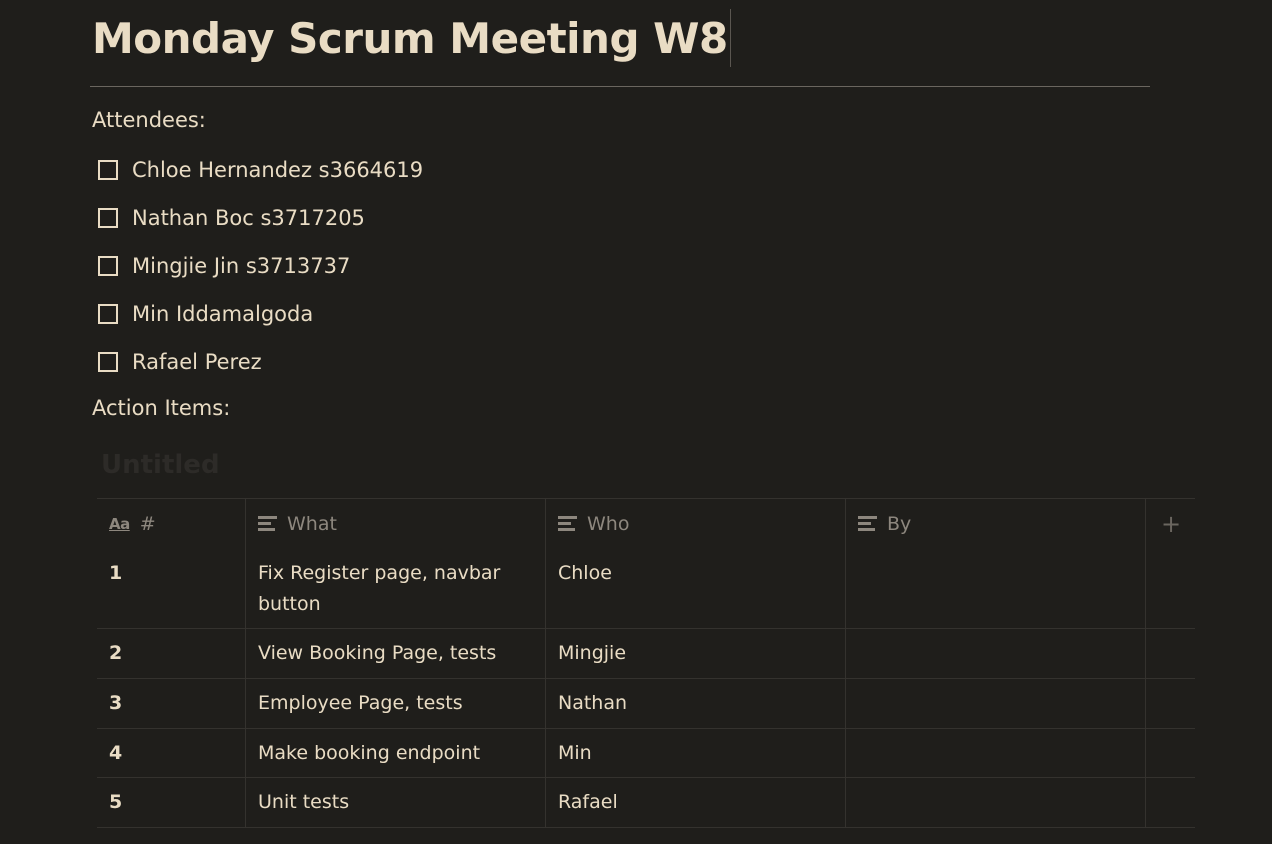 This screenshot has width=1272, height=844. Describe the element at coordinates (696, 588) in the screenshot. I see `cell-who: Chloe` at that location.